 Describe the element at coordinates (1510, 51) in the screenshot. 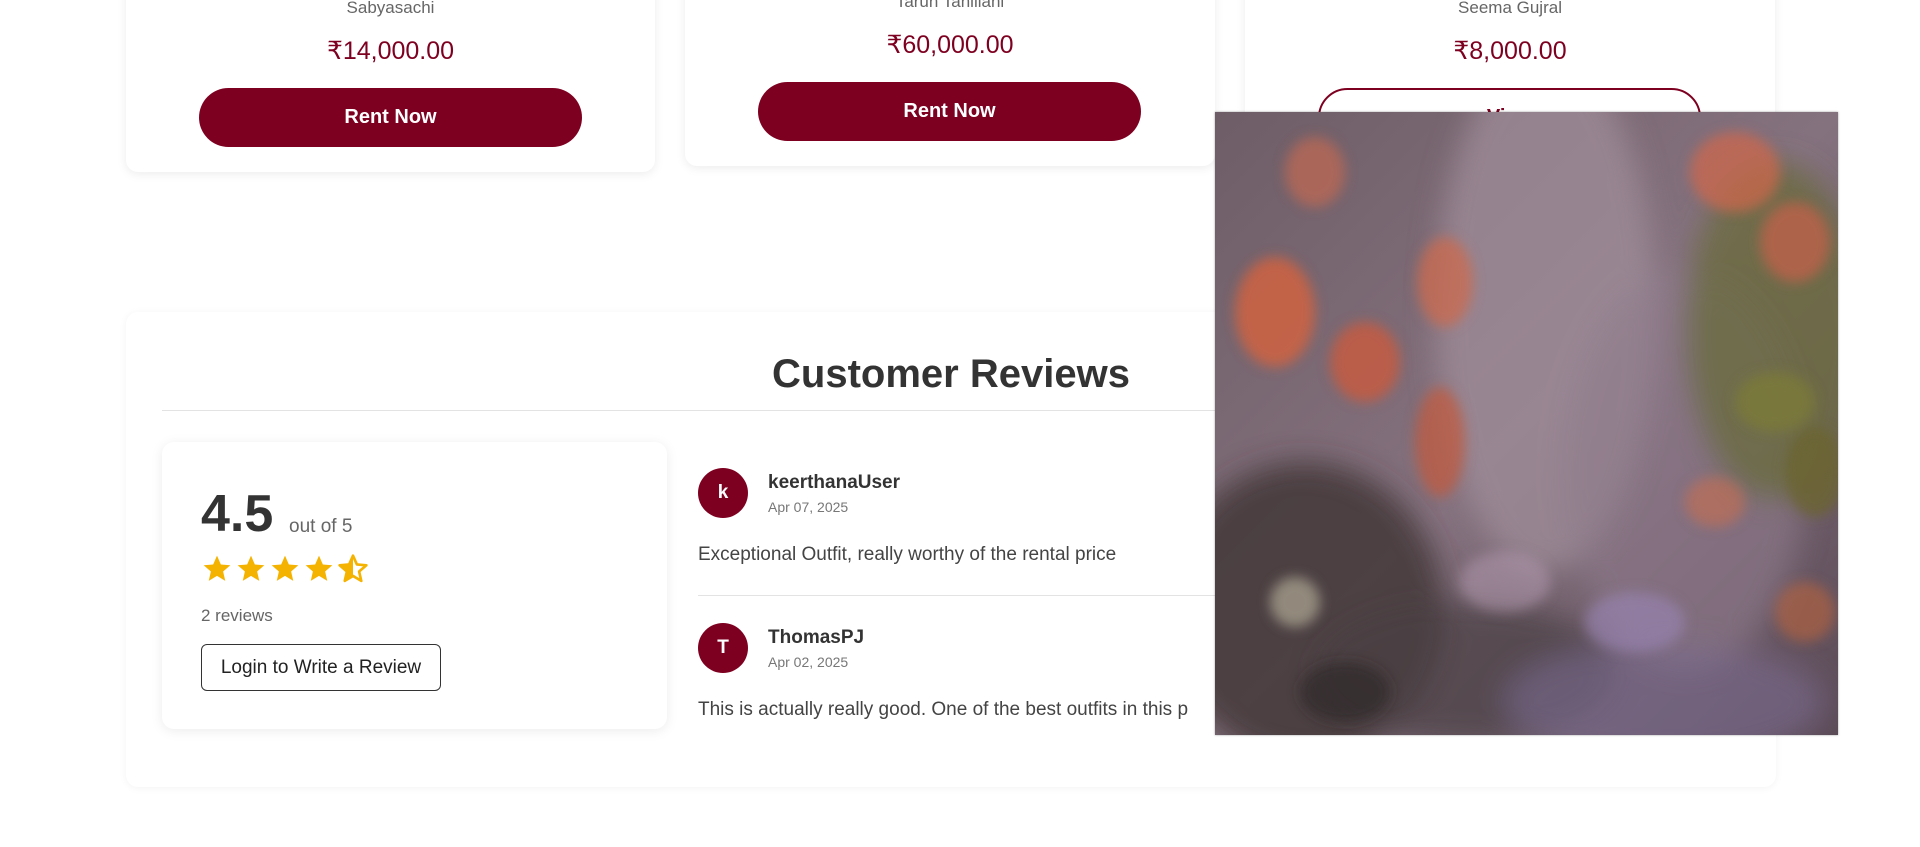

I see `product-price: ₹8,000.00` at that location.